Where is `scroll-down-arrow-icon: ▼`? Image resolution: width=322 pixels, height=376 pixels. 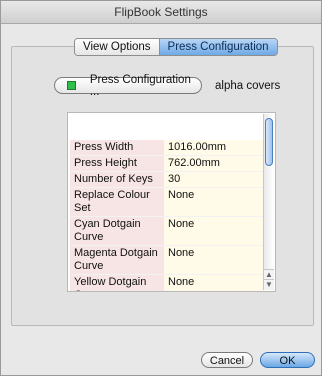
scroll-down-arrow-icon: ▼ is located at coordinates (269, 284).